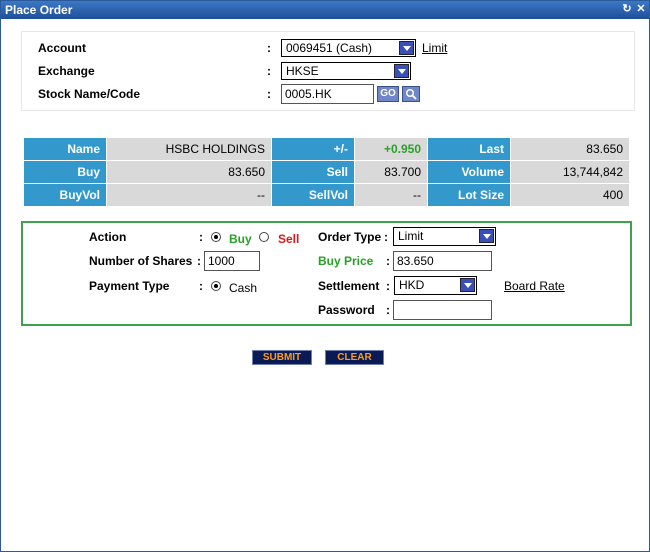 This screenshot has height=552, width=650. I want to click on lotsize-header: Lot Size, so click(469, 195).